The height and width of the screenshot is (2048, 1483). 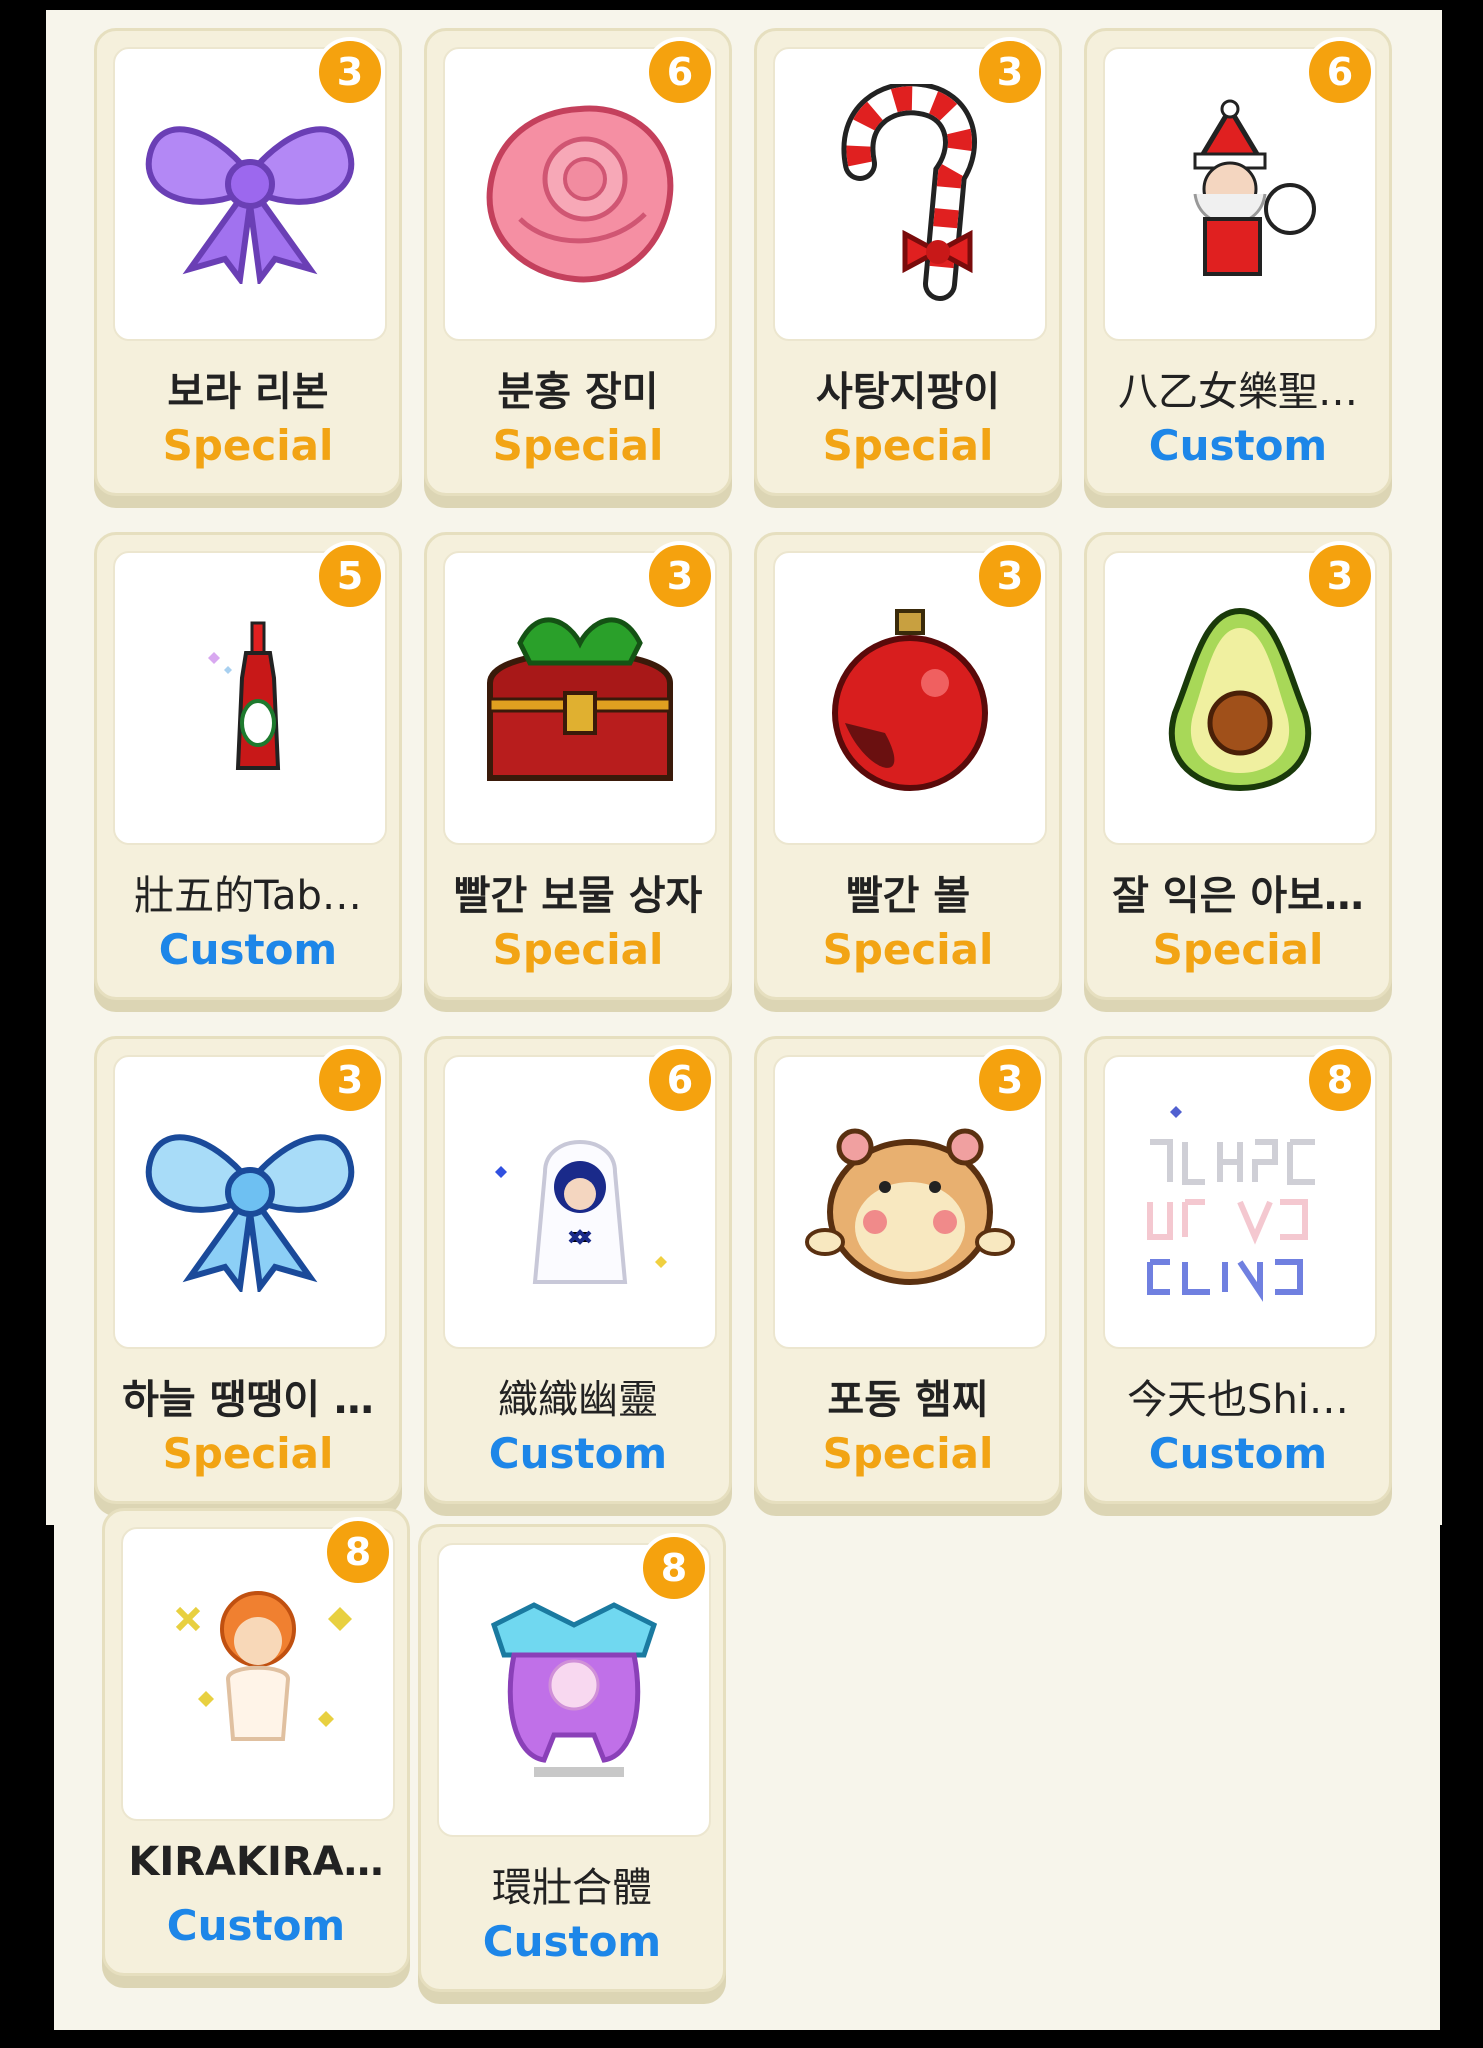 What do you see at coordinates (580, 194) in the screenshot?
I see `pink-rose-icon` at bounding box center [580, 194].